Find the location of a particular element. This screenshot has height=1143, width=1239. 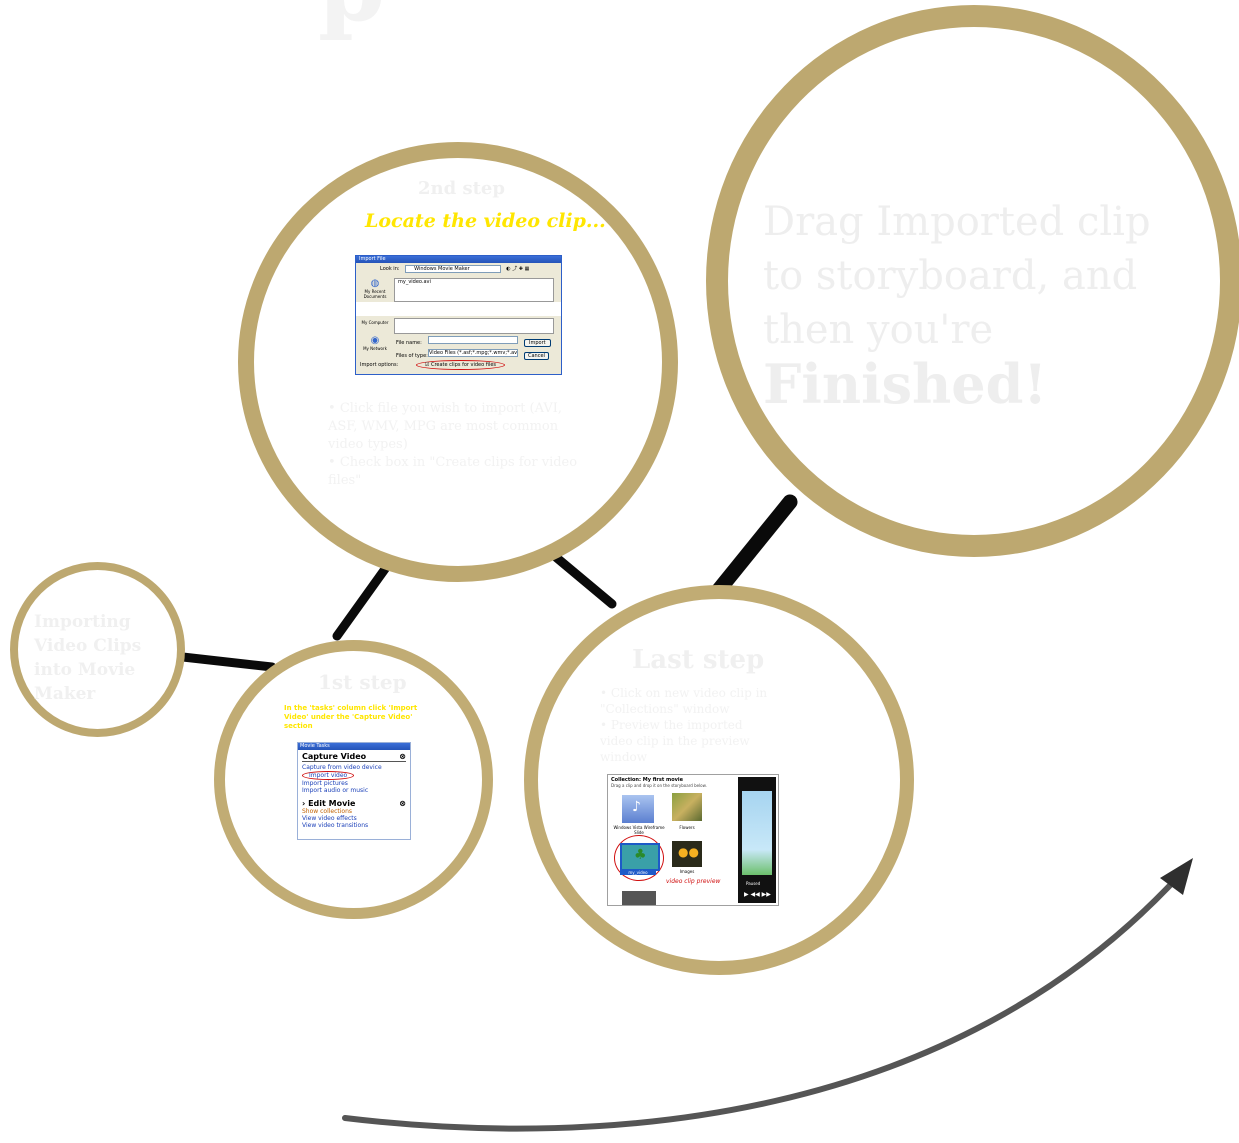

clip-thumb: ♪ is located at coordinates (638, 809).